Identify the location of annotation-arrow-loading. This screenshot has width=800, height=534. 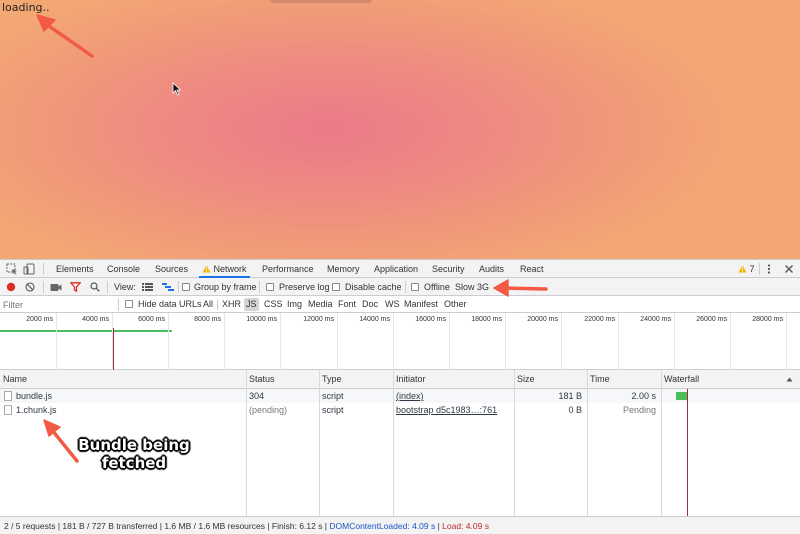
(65, 36).